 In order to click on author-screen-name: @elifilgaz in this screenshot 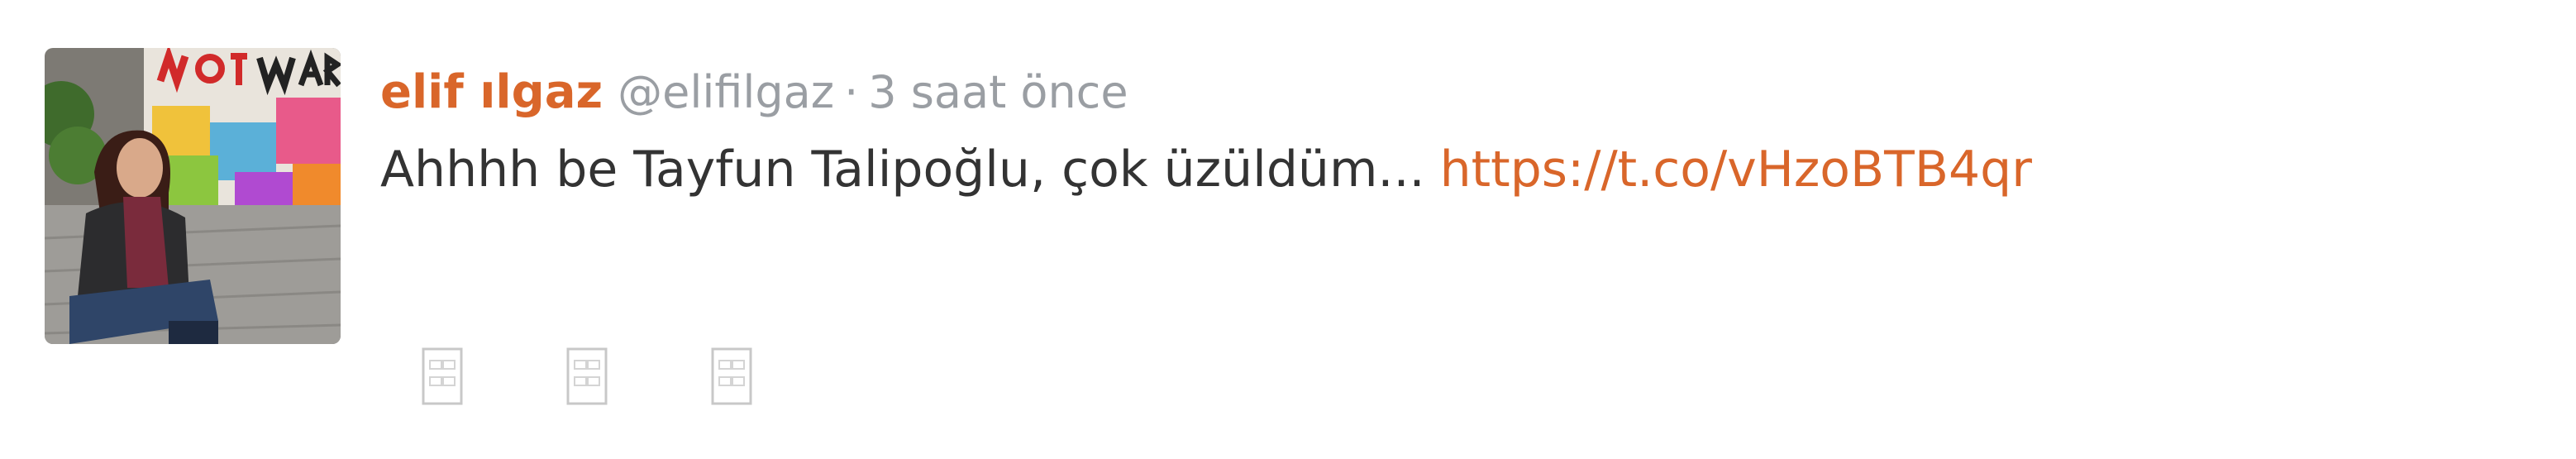, I will do `click(726, 92)`.